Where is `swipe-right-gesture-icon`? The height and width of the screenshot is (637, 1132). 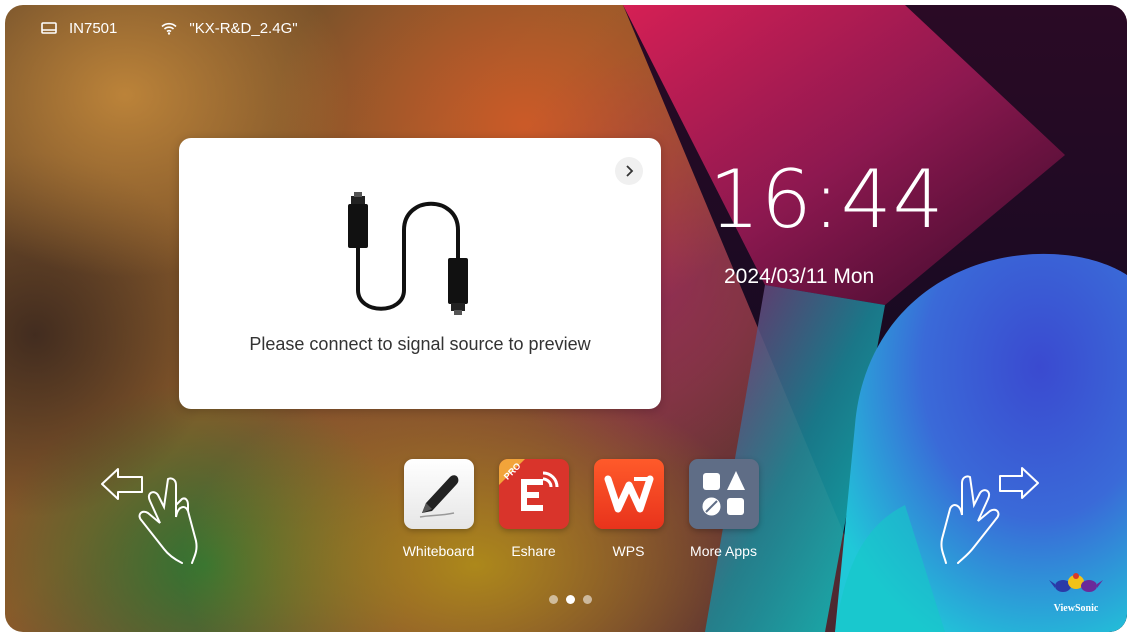 swipe-right-gesture-icon is located at coordinates (987, 515).